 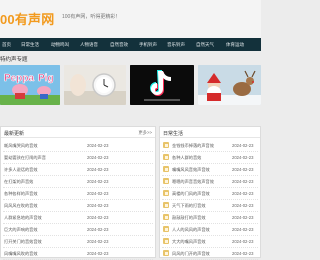 I want to click on nav-item-voices: 人物语音, so click(x=89, y=45).